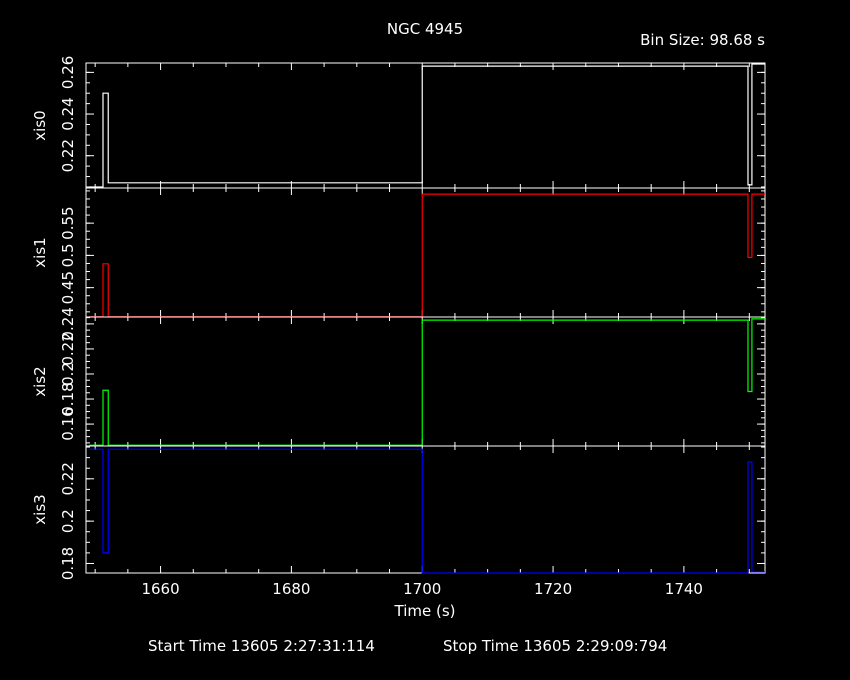 Image resolution: width=850 pixels, height=680 pixels. What do you see at coordinates (555, 646) in the screenshot?
I see `stop-time-label: Stop Time 13605 2:29:09:794` at bounding box center [555, 646].